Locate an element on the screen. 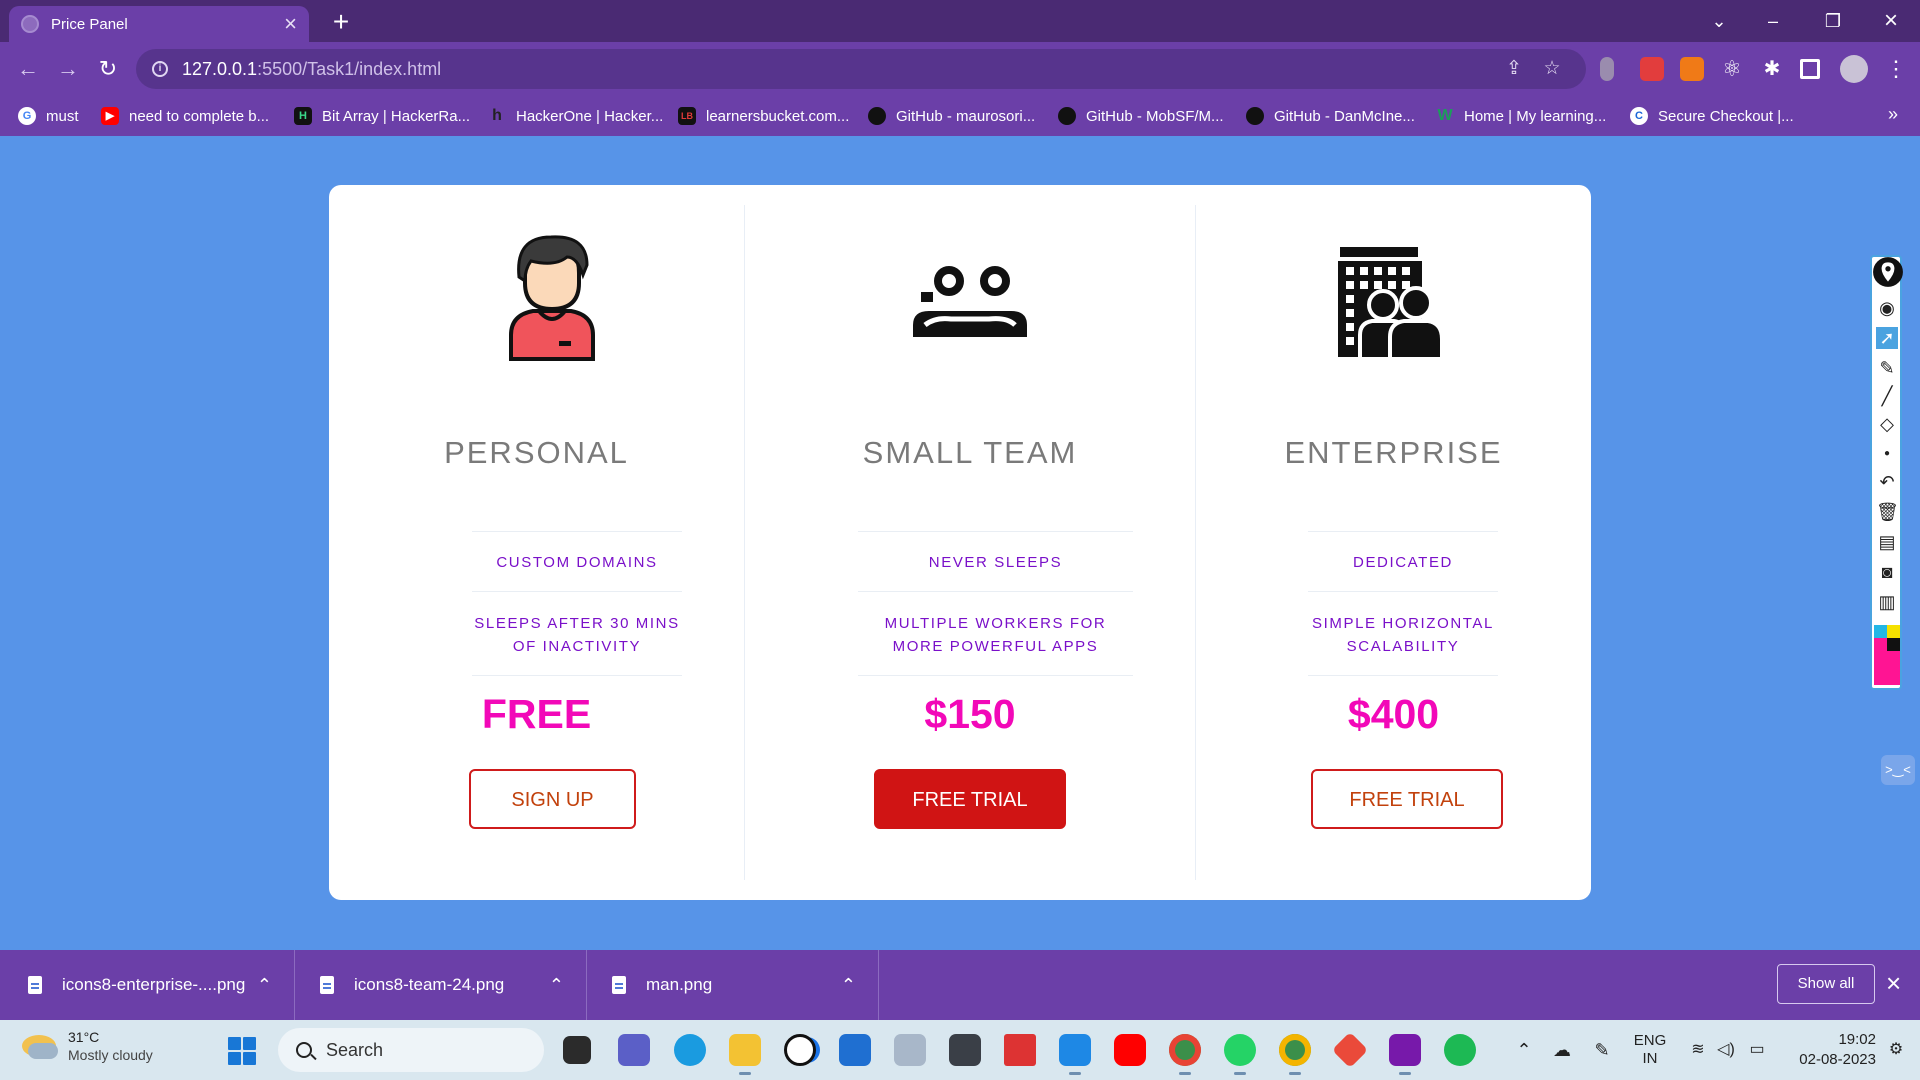 Image resolution: width=1920 pixels, height=1080 pixels. back-button: ← is located at coordinates (28, 69).